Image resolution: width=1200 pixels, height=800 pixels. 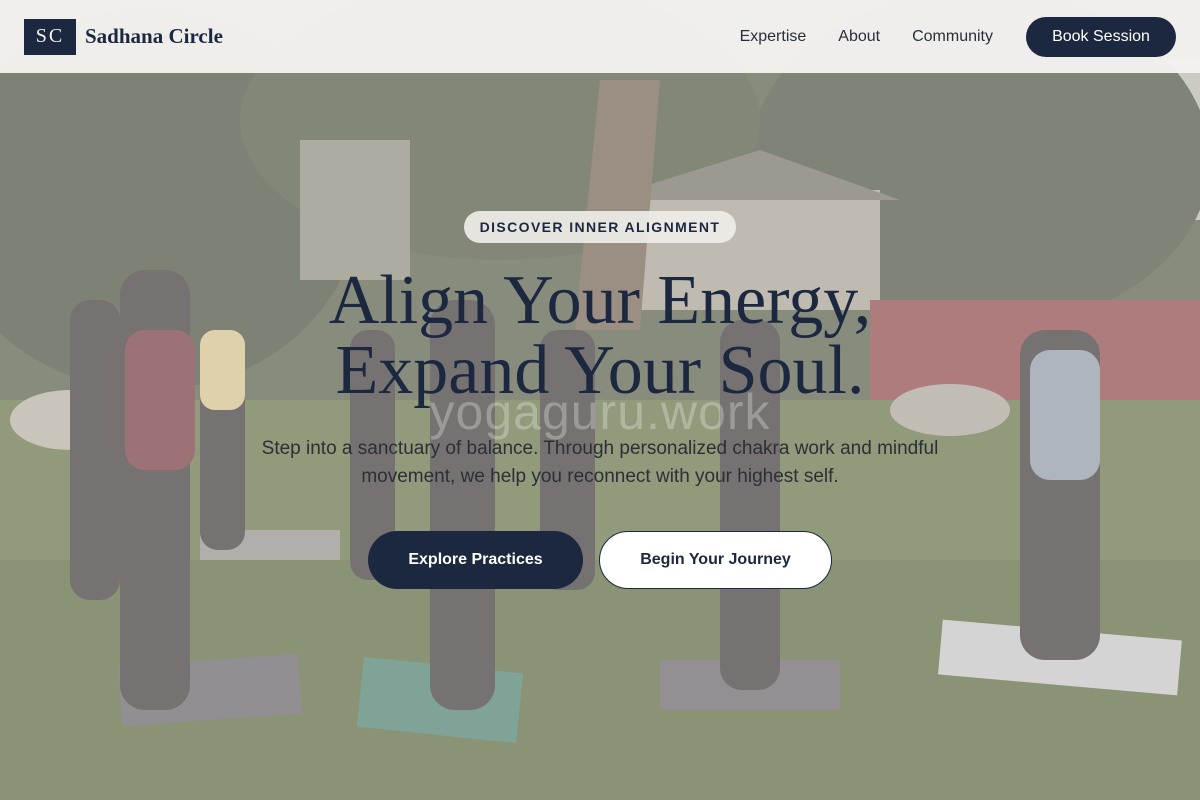 I want to click on brand-name: Sadhana Circle, so click(x=154, y=36).